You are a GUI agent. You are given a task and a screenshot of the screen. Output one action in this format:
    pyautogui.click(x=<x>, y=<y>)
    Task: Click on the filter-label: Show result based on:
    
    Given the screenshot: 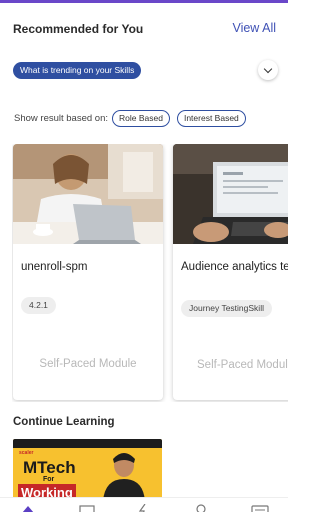 What is the action you would take?
    pyautogui.click(x=61, y=118)
    